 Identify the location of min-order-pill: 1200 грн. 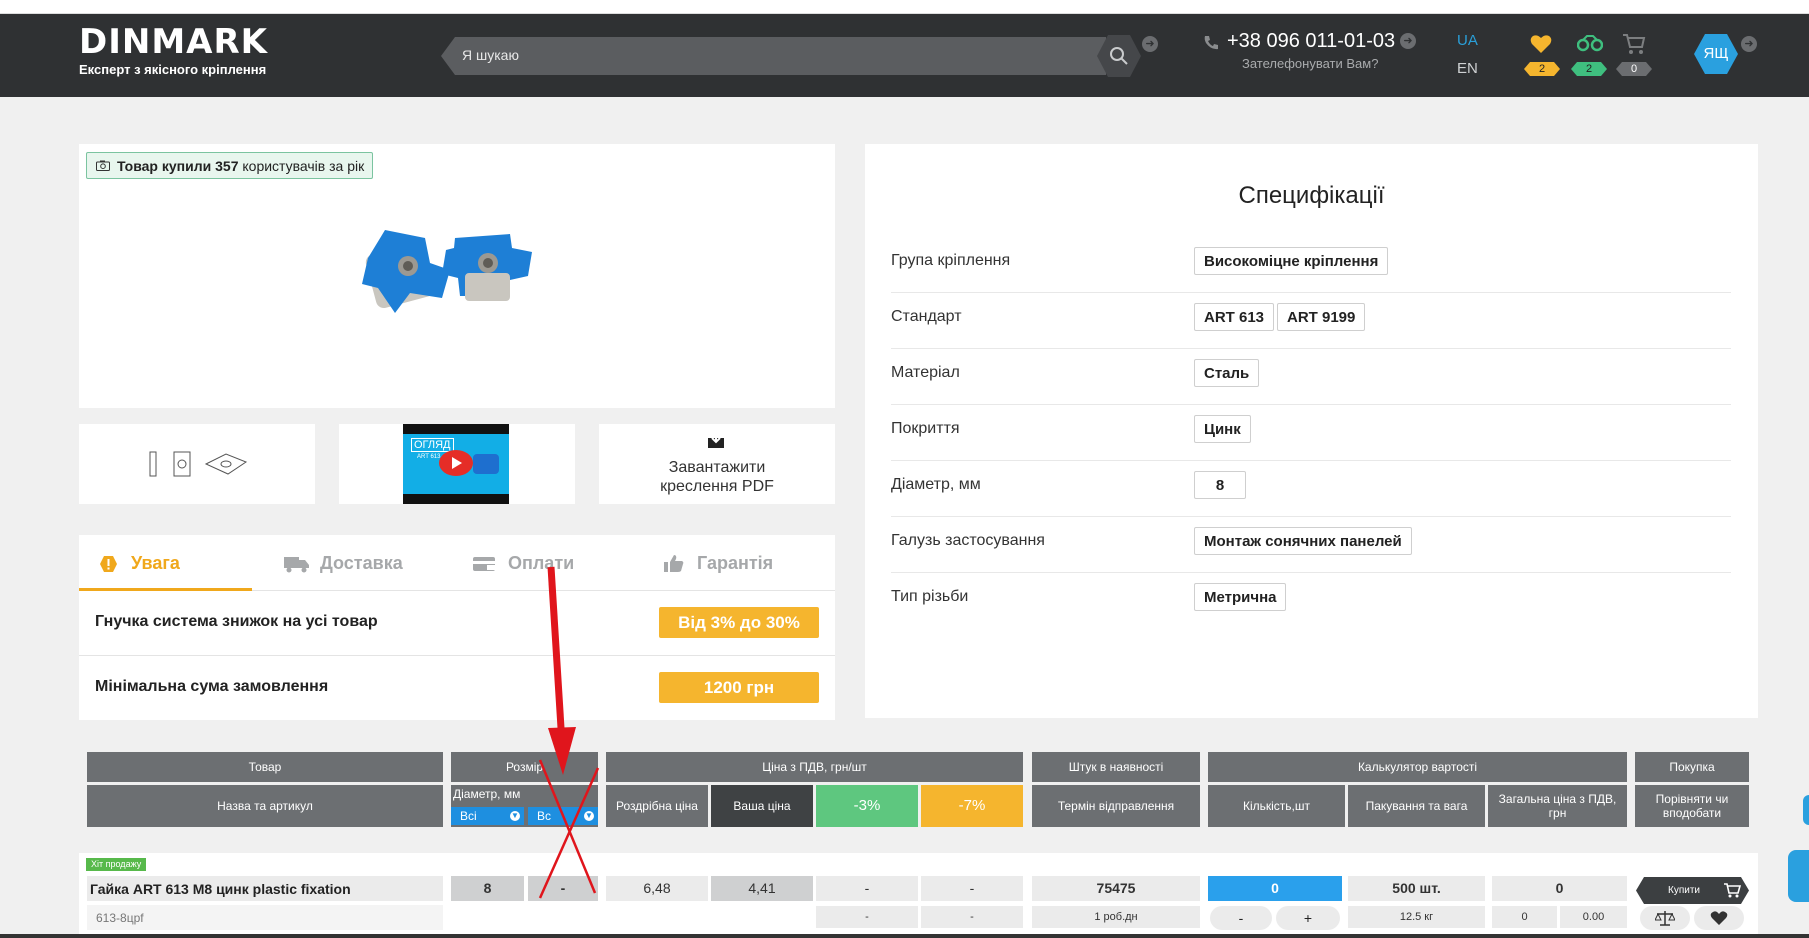
(739, 687).